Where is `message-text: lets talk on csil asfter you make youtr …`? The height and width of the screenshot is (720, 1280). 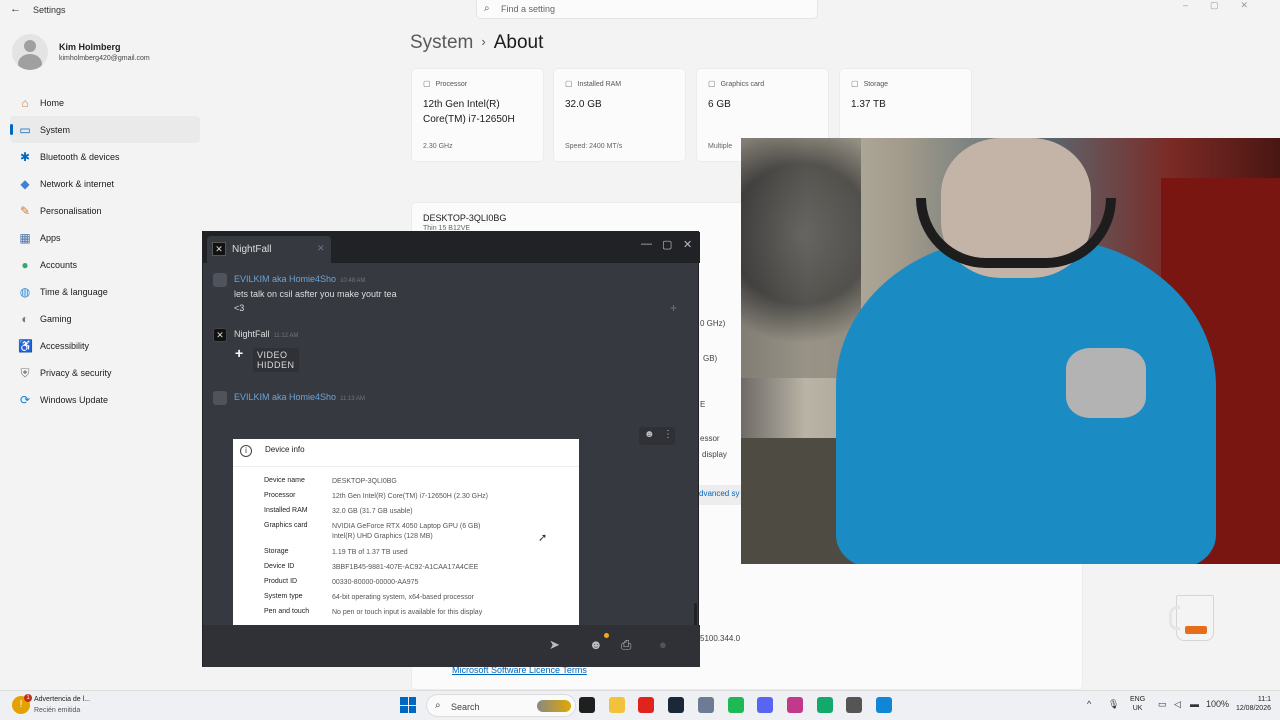 message-text: lets talk on csil asfter you make youtr … is located at coordinates (315, 294).